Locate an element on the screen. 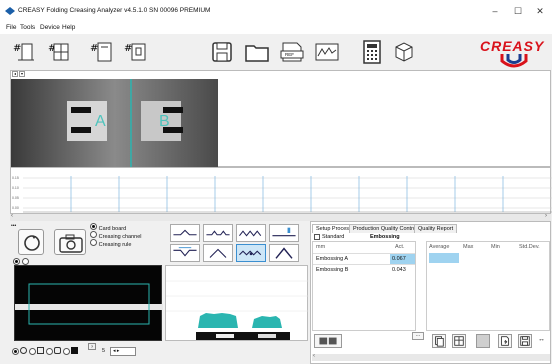  menu-file: File is located at coordinates (11, 27).